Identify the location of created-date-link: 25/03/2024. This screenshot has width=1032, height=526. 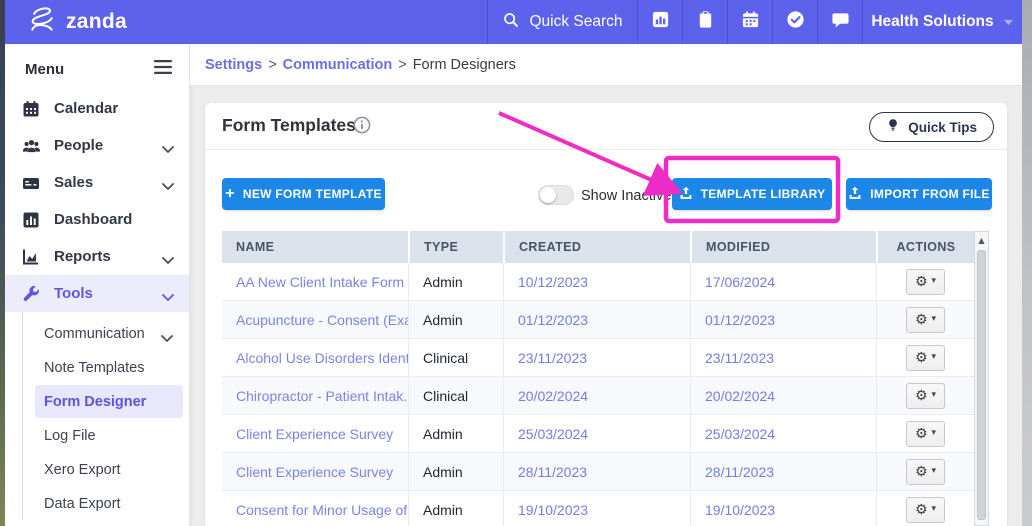
(596, 433).